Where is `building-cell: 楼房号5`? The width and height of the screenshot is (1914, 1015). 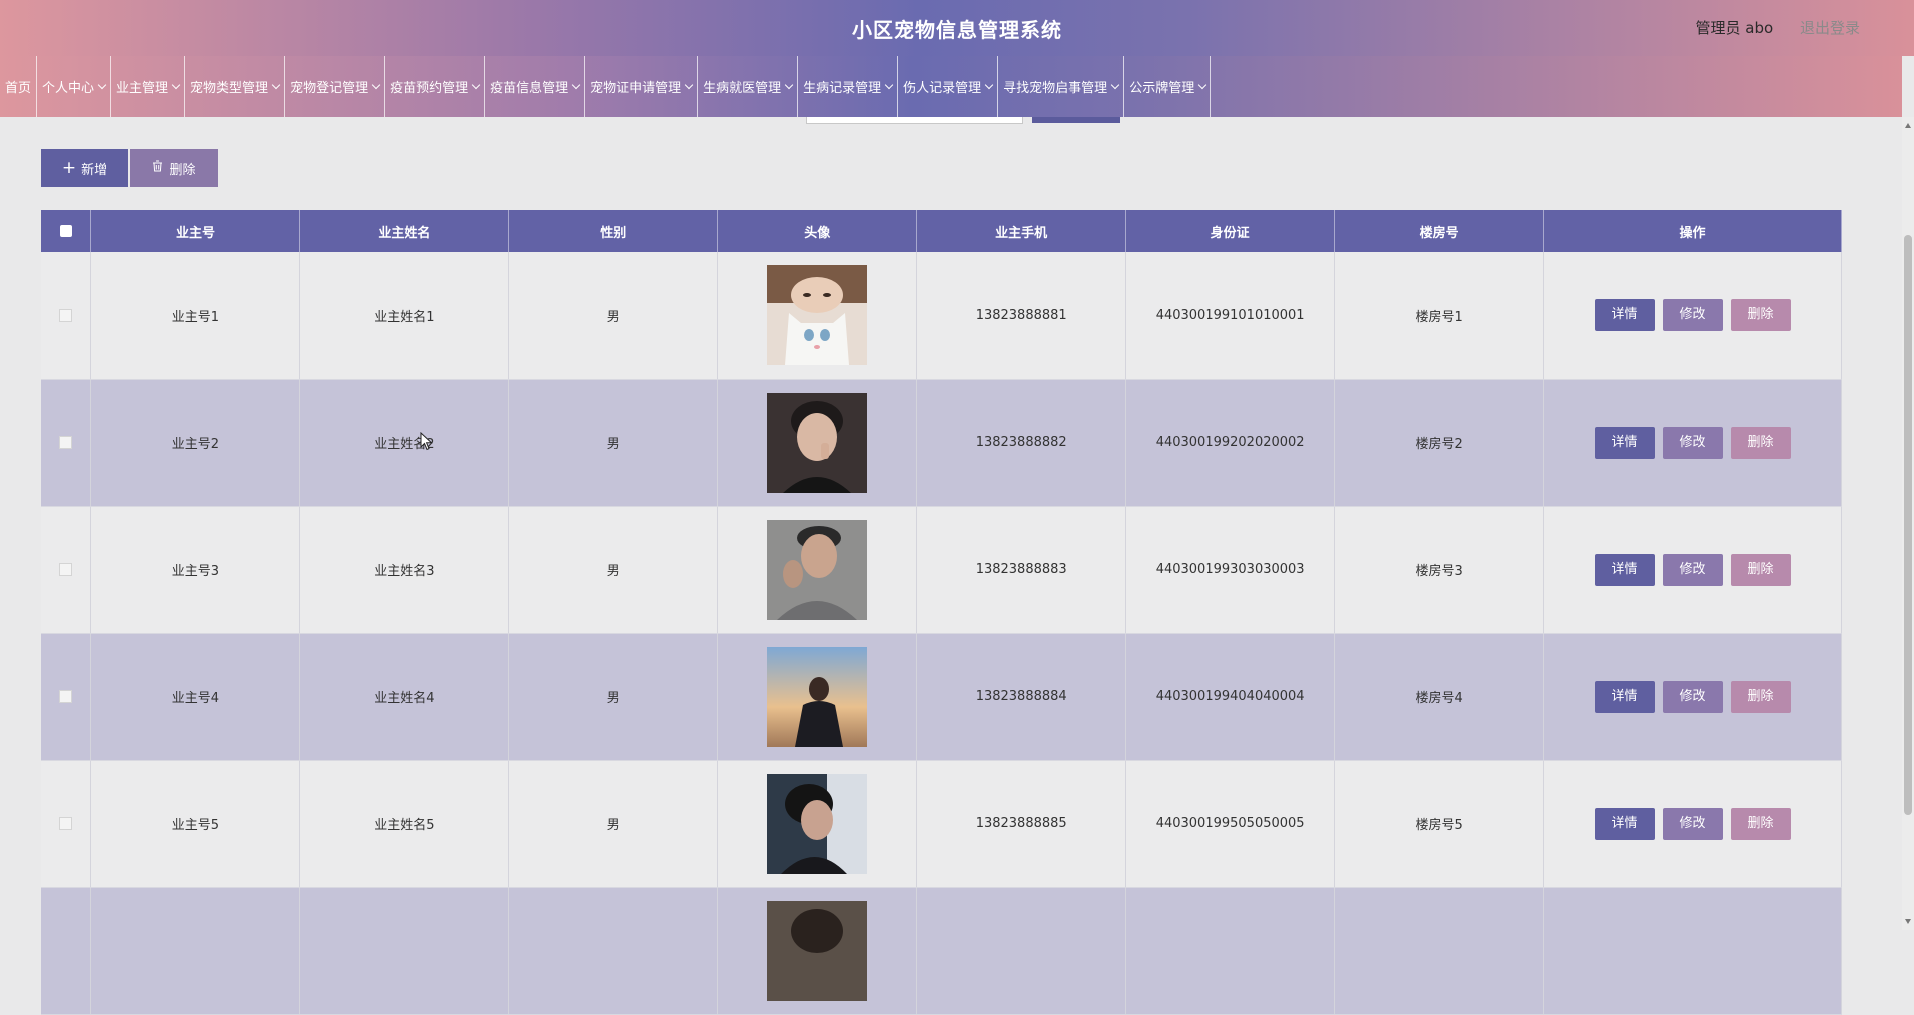
building-cell: 楼房号5 is located at coordinates (1439, 824).